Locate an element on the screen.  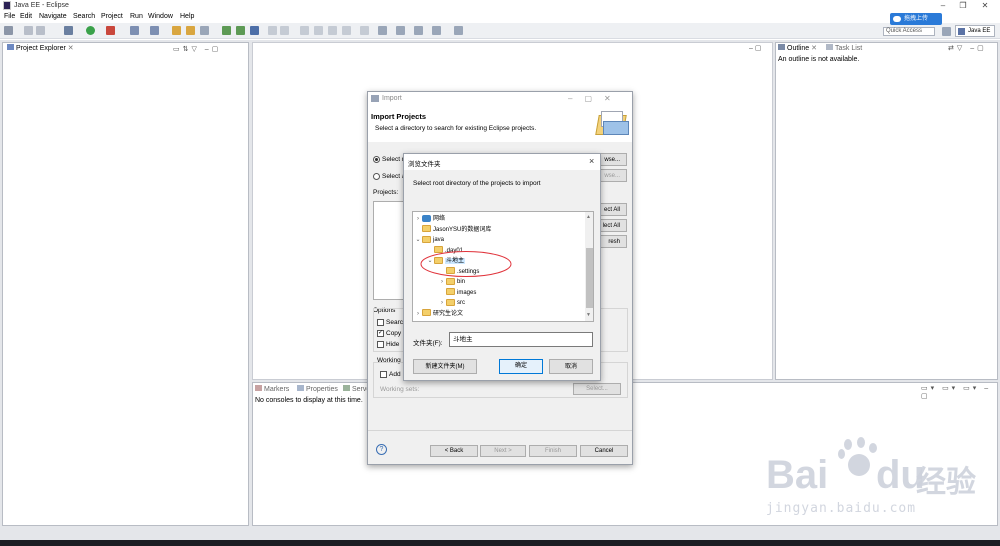
eclipse-app-icon is located at coordinates (7, 5).